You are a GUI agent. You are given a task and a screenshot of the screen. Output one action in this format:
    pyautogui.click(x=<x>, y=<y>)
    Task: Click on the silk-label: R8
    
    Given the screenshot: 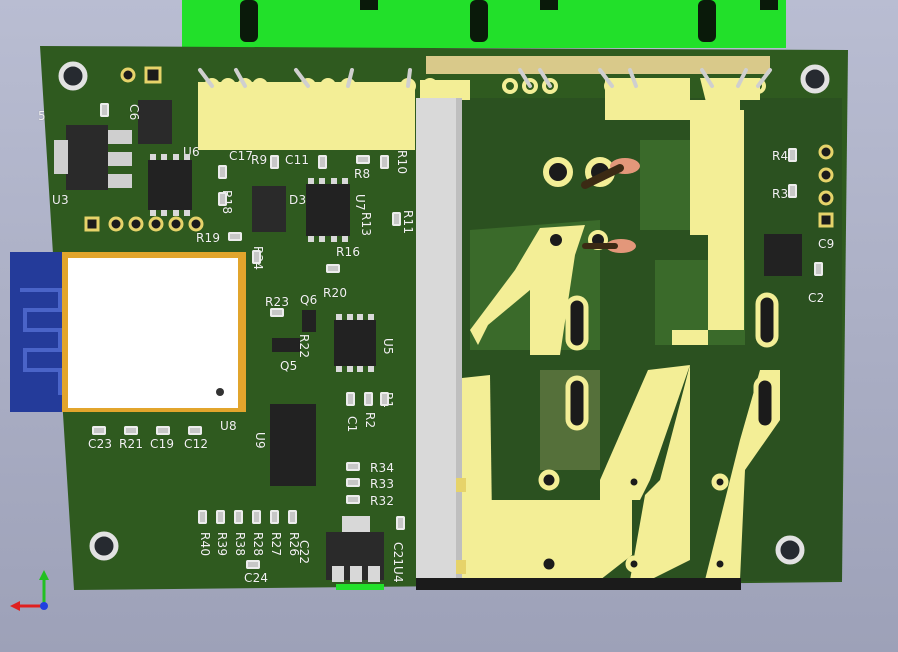 What is the action you would take?
    pyautogui.click(x=362, y=174)
    